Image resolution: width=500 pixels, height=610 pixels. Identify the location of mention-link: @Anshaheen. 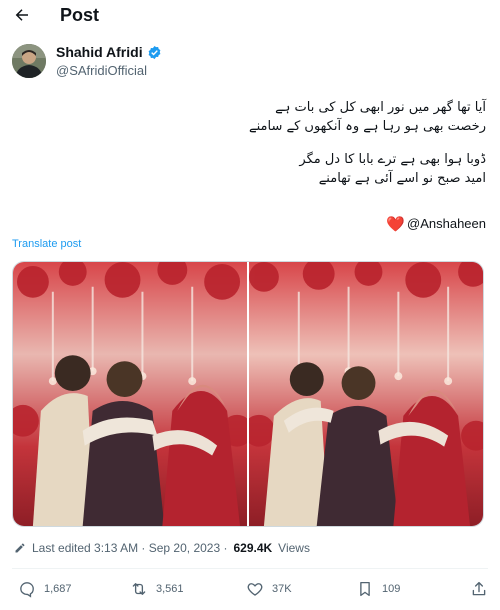
(446, 224).